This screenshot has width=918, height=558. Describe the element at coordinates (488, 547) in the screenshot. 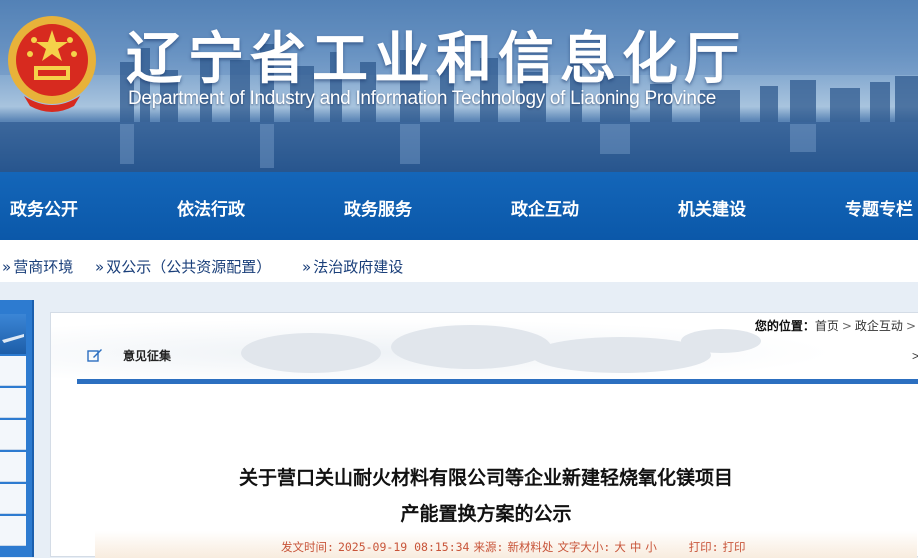

I see `source-label: 来源:` at that location.